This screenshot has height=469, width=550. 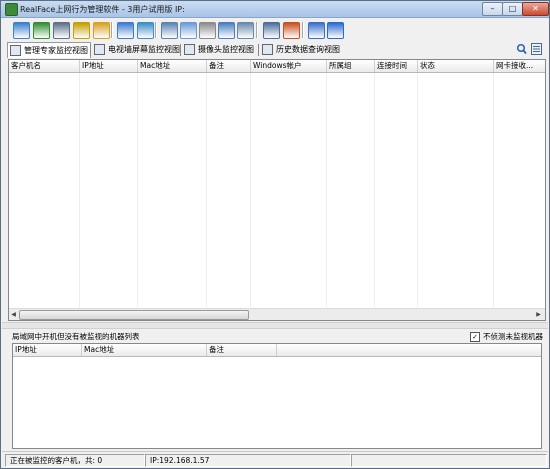 I want to click on tab-tv-wall-view: 电视墙屏幕监控视图, so click(x=137, y=49).